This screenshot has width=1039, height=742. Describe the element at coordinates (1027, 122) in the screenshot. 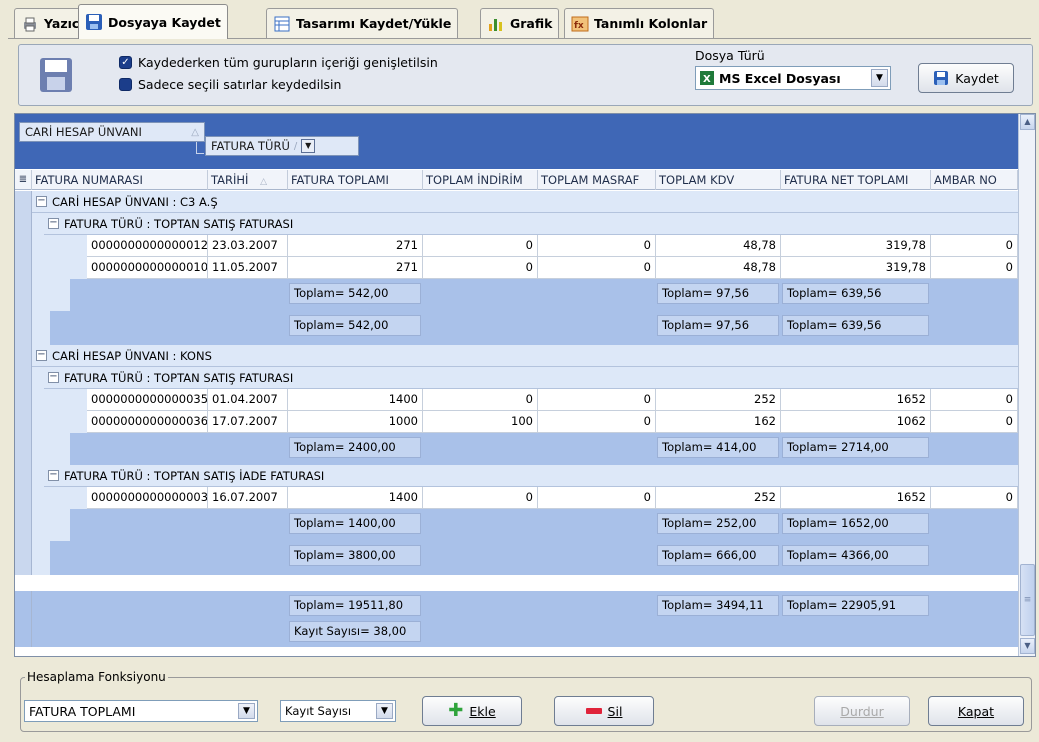

I see `scroll-up-icon: ▲` at that location.